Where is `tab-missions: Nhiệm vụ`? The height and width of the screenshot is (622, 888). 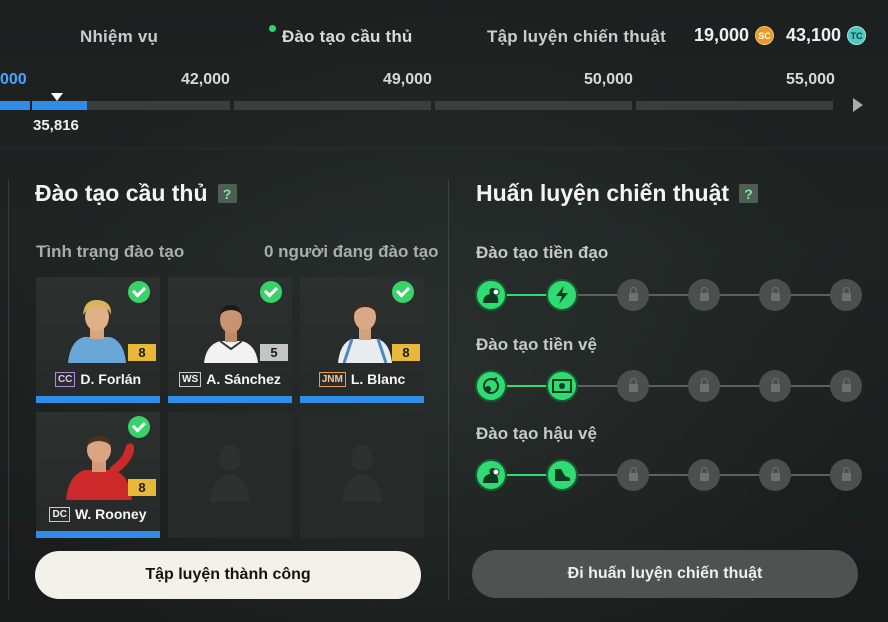
tab-missions: Nhiệm vụ is located at coordinates (119, 37).